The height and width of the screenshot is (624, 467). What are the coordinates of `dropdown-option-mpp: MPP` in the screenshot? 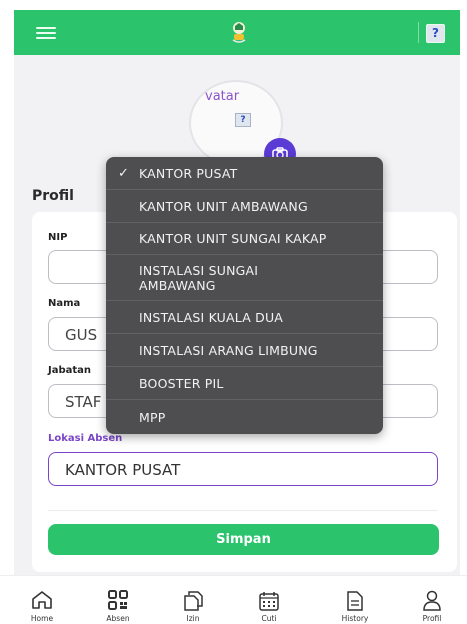 It's located at (244, 417).